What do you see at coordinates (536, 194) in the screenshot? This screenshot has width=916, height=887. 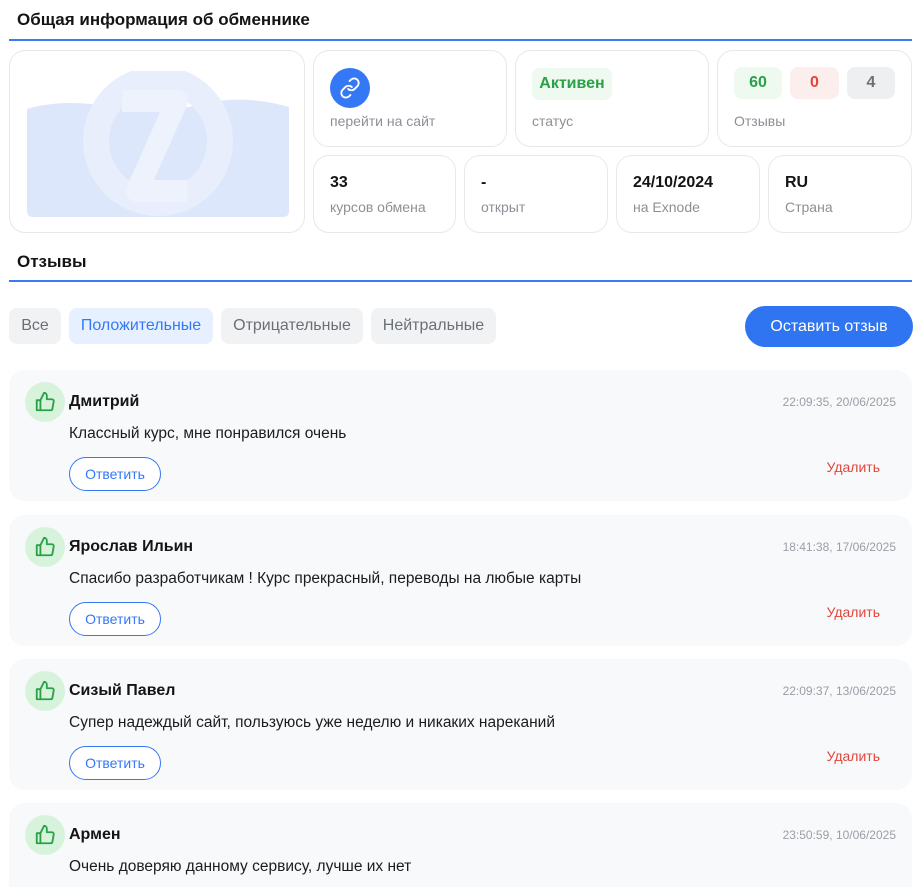 I see `stat-card-opened: - открыт` at bounding box center [536, 194].